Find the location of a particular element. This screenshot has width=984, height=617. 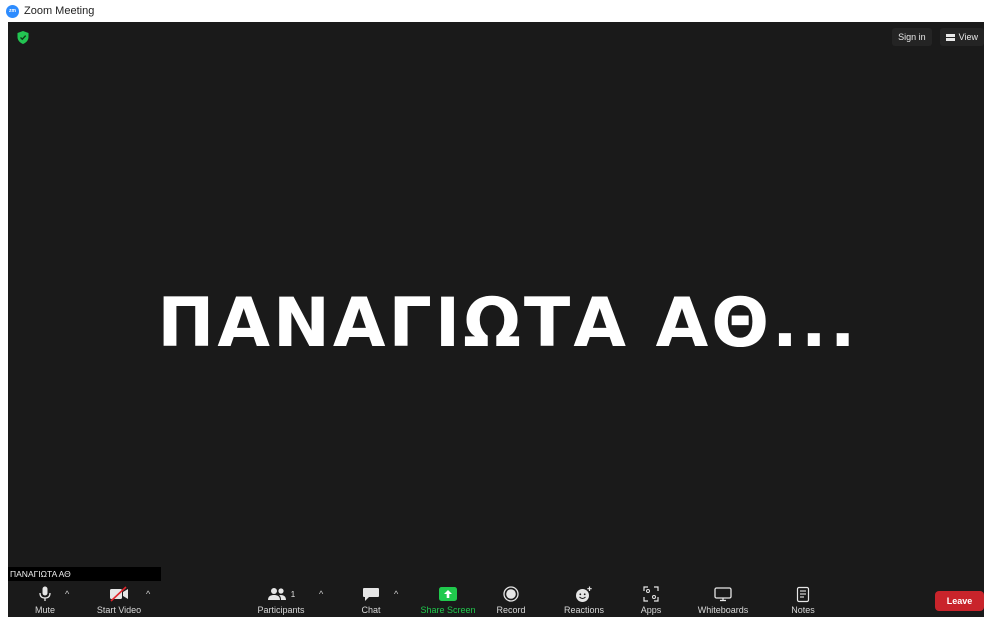

whiteboards-button: Whiteboards is located at coordinates (723, 599).